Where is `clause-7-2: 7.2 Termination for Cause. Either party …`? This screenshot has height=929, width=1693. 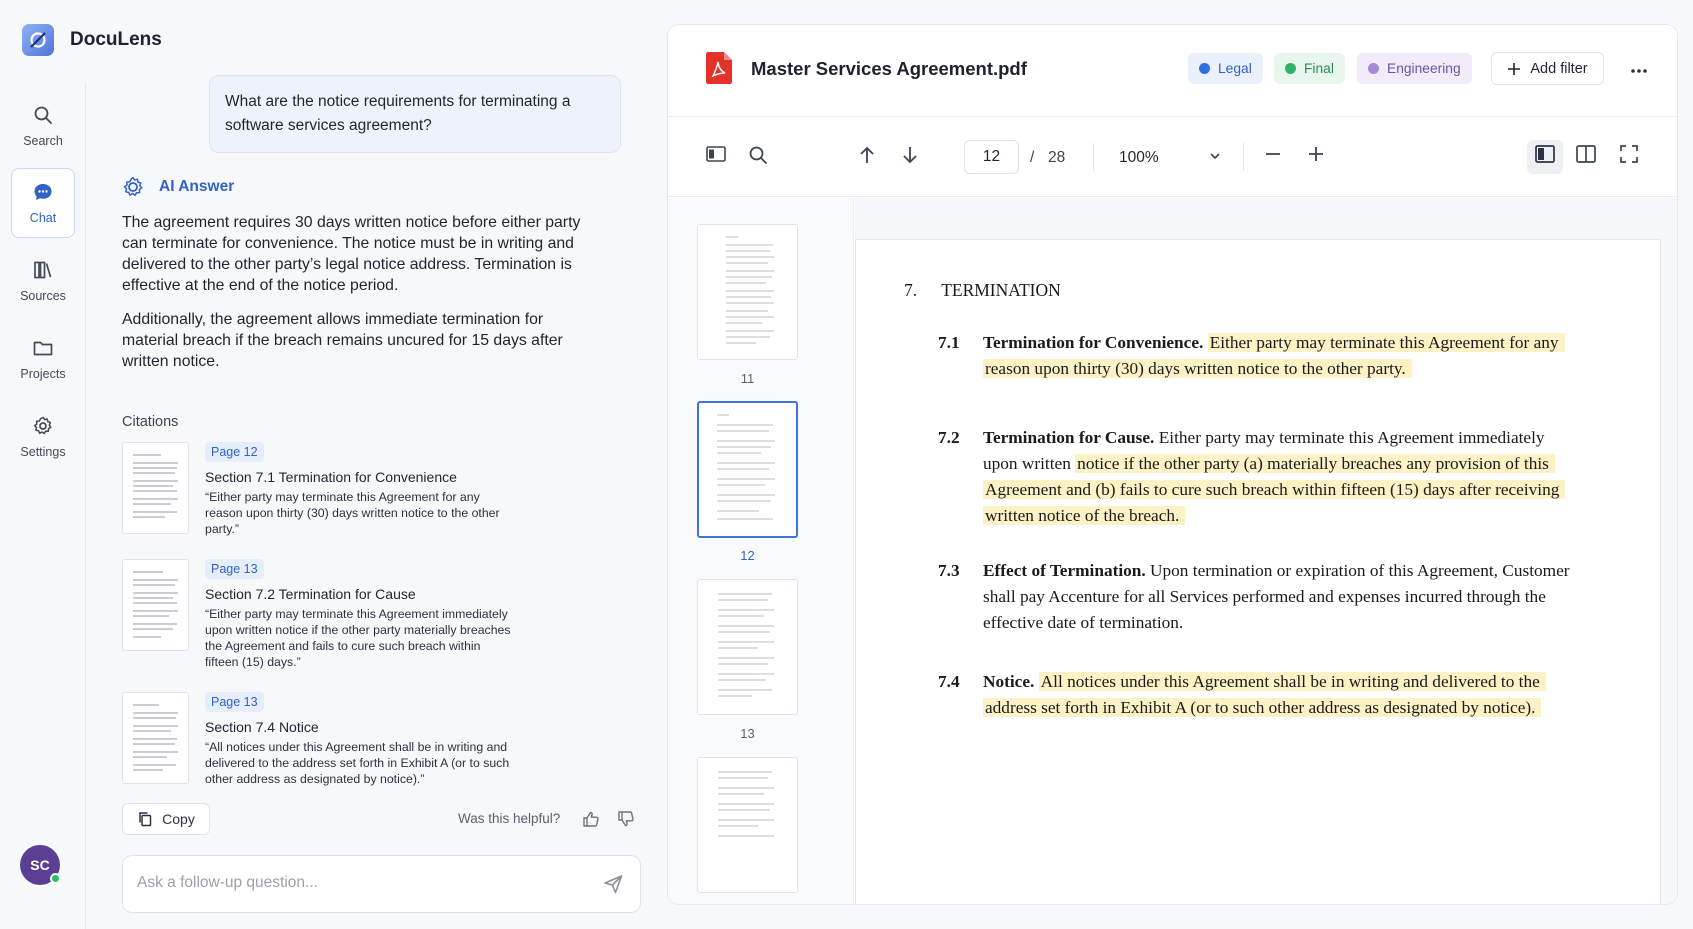 clause-7-2: 7.2 Termination for Cause. Either party … is located at coordinates (1258, 475).